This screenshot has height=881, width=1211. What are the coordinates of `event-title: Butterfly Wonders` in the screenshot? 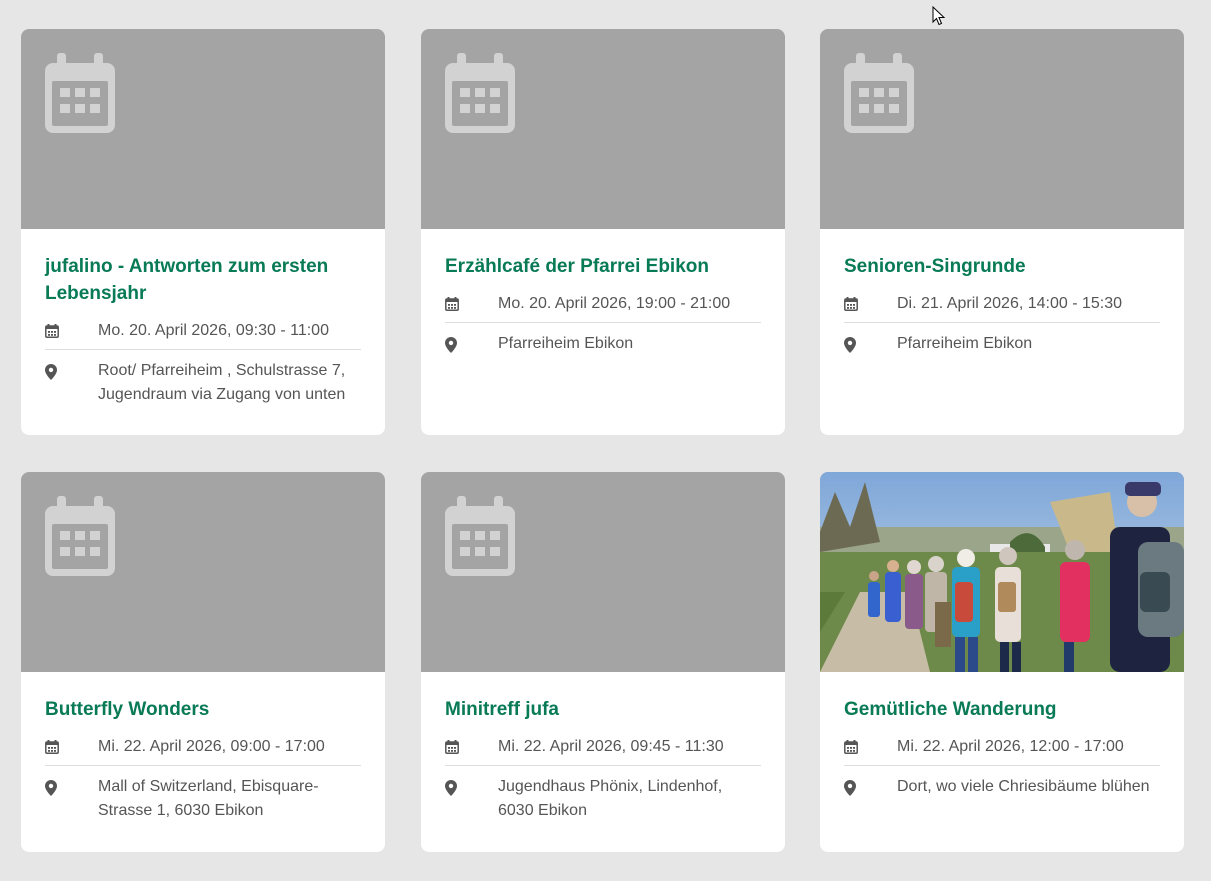 It's located at (203, 709).